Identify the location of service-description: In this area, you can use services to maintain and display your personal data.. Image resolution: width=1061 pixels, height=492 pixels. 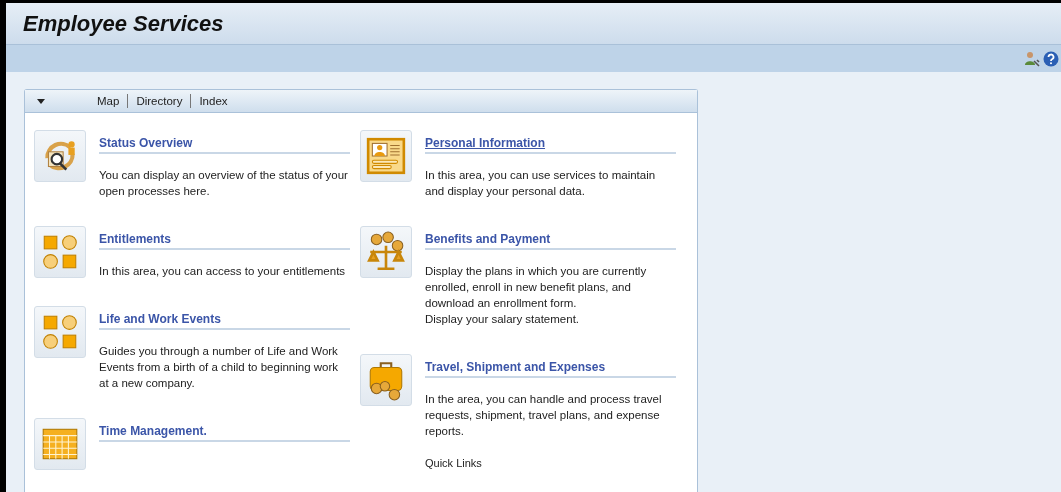
(541, 183).